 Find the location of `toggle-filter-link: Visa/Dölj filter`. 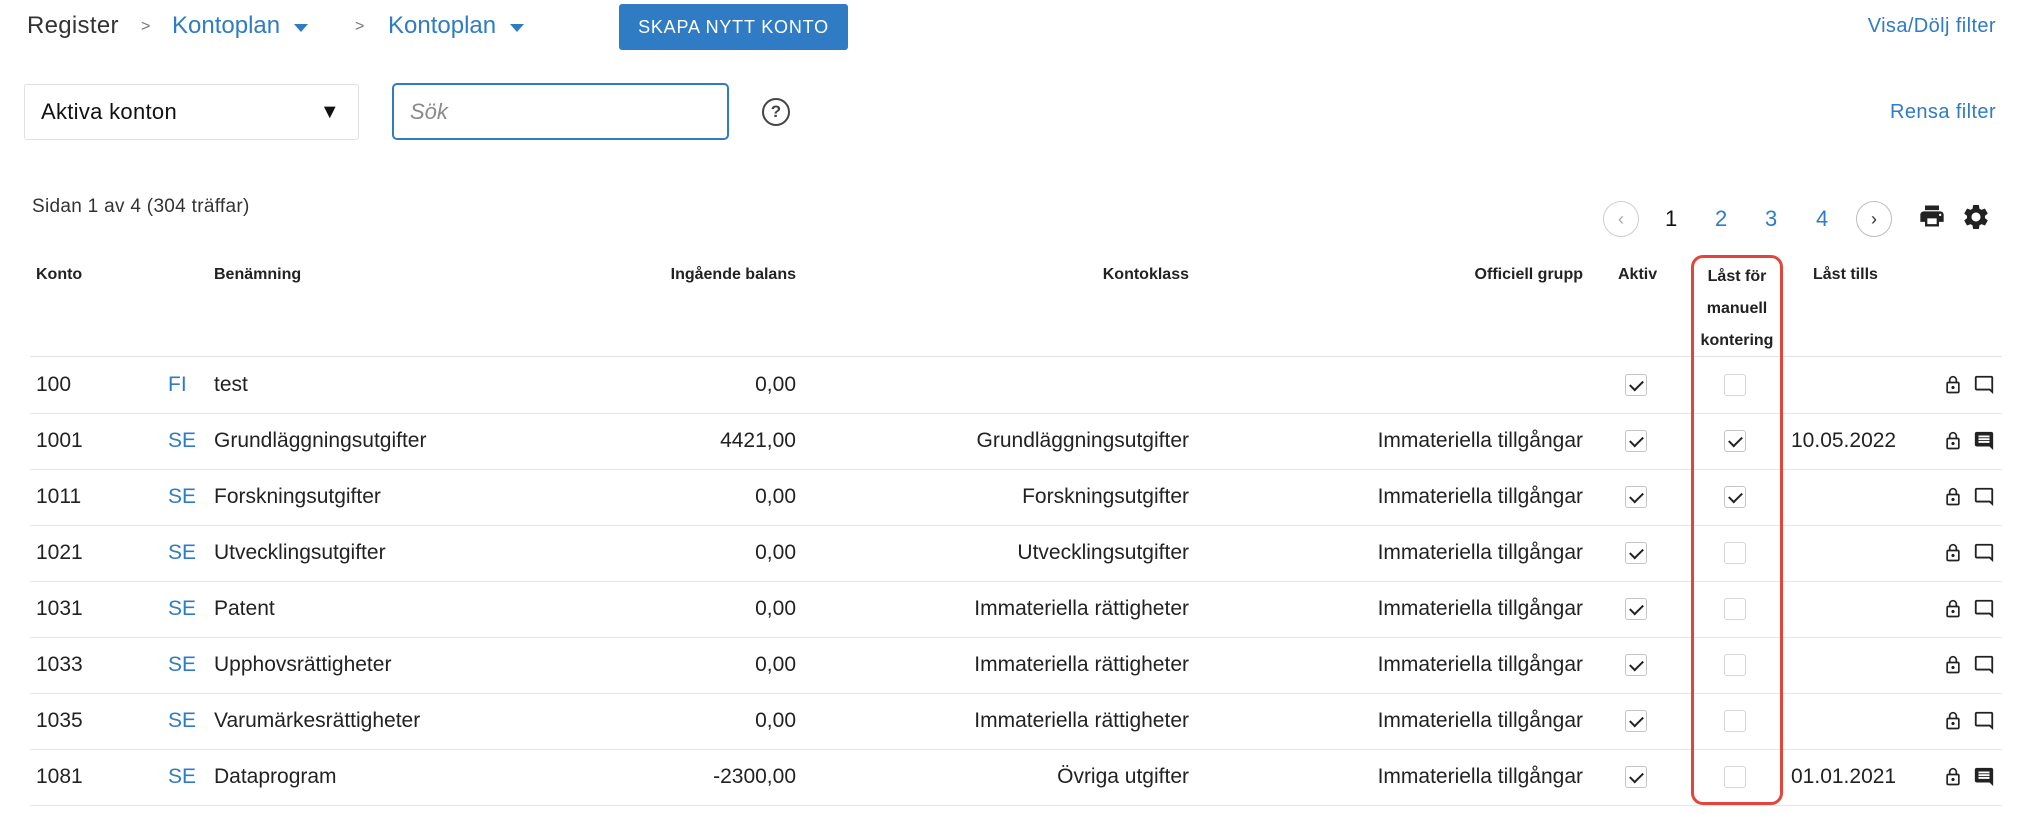

toggle-filter-link: Visa/Dölj filter is located at coordinates (1932, 26).